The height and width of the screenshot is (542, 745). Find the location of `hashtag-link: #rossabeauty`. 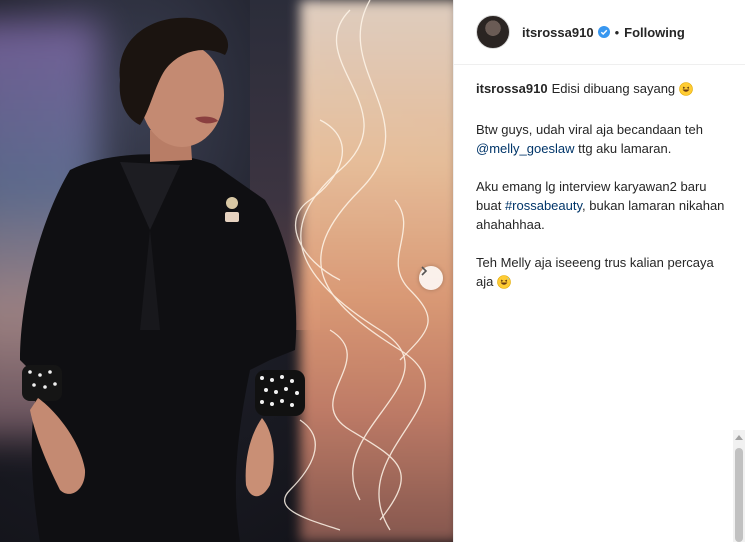

hashtag-link: #rossabeauty is located at coordinates (543, 205).